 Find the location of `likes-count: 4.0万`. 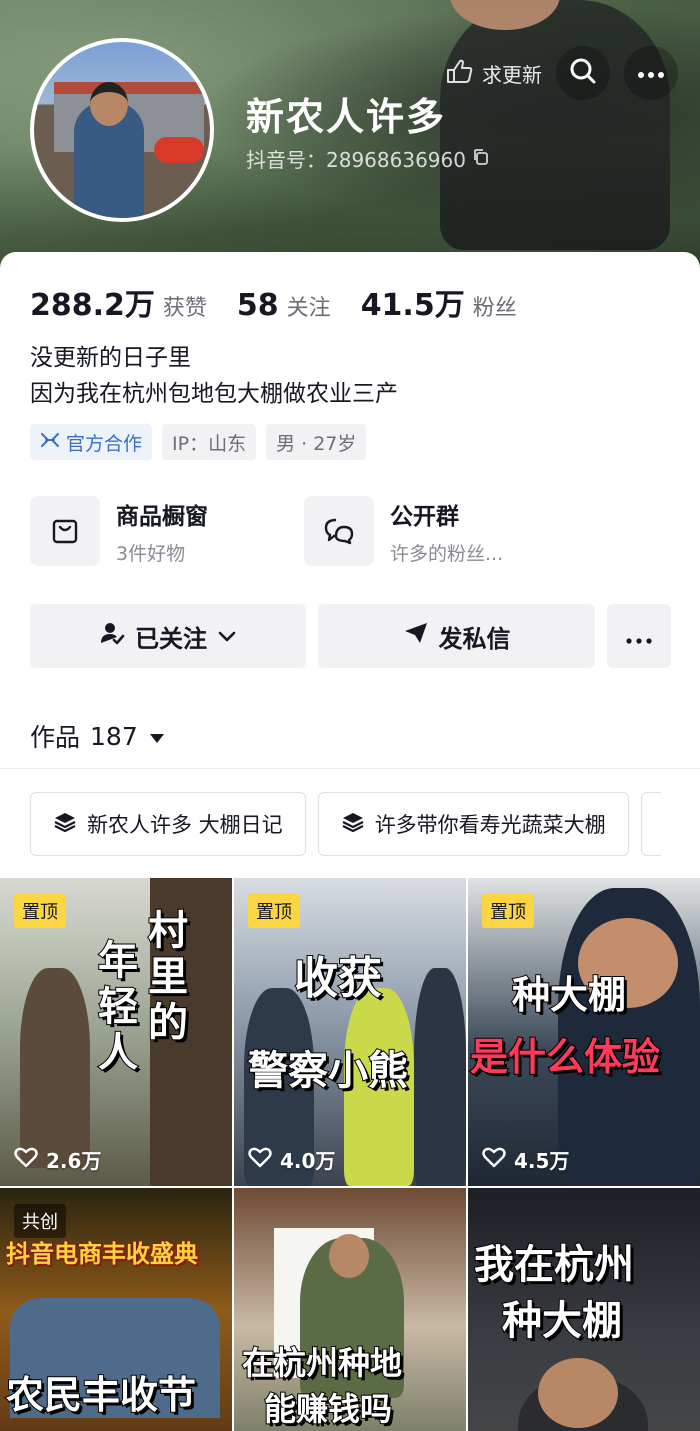

likes-count: 4.0万 is located at coordinates (308, 1161).